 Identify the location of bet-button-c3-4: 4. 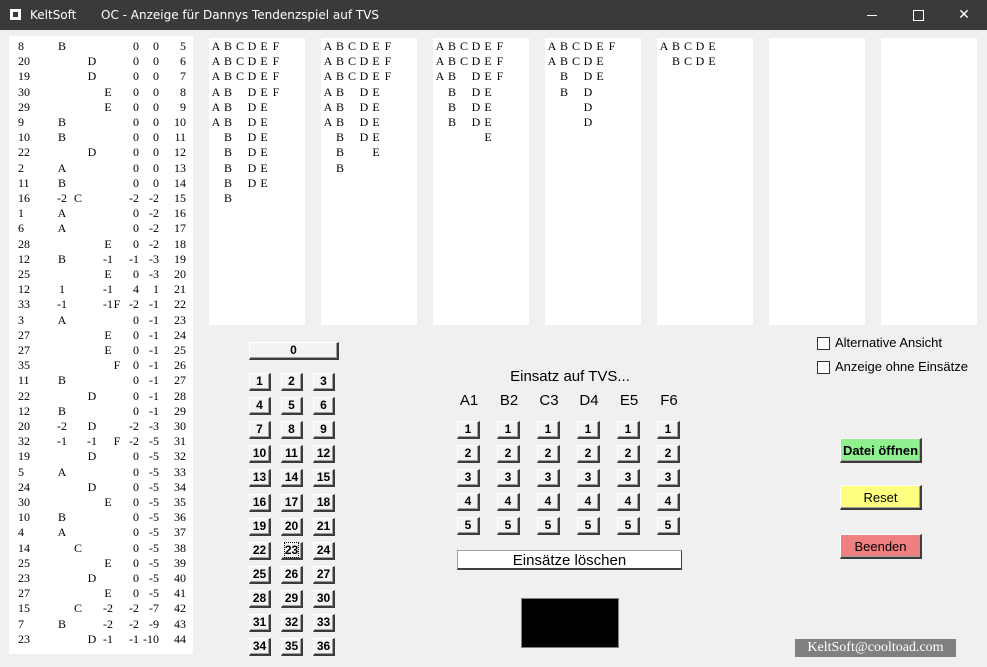
(548, 502).